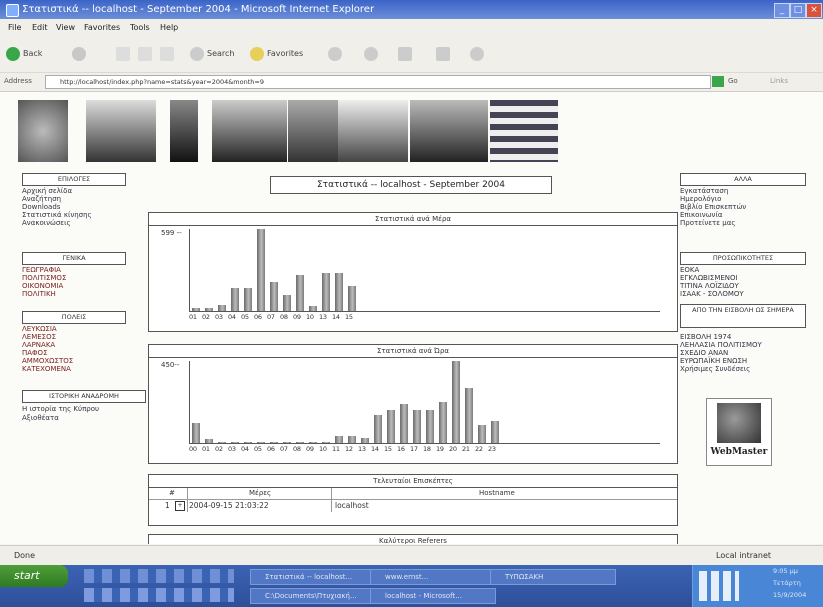 The width and height of the screenshot is (823, 607). Describe the element at coordinates (388, 449) in the screenshot. I see `x-tick-label: 15` at that location.